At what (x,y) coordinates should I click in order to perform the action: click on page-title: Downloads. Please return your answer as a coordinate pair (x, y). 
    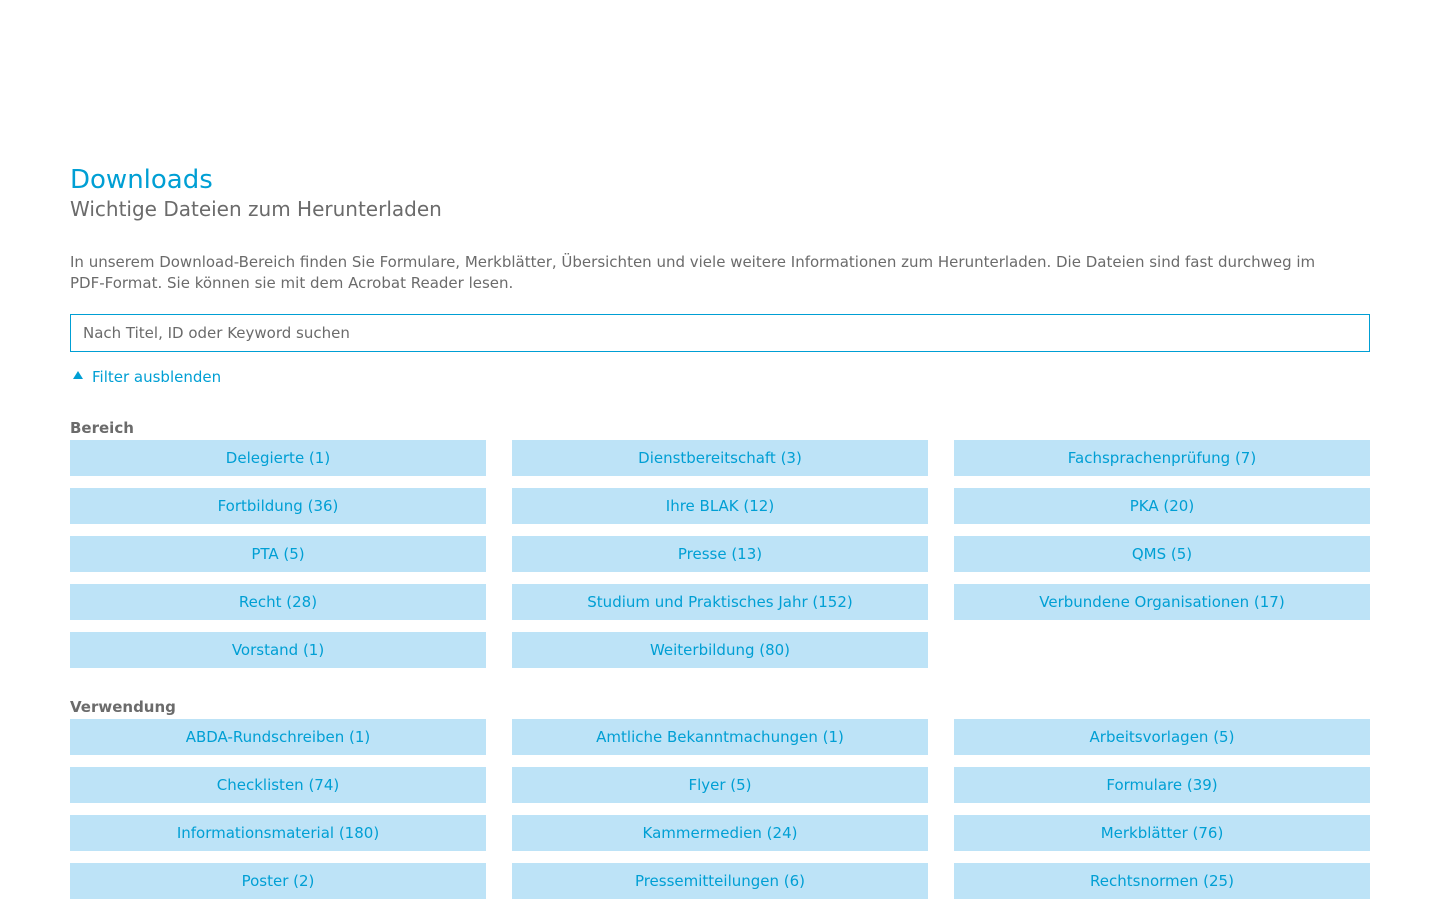
    Looking at the image, I should click on (141, 180).